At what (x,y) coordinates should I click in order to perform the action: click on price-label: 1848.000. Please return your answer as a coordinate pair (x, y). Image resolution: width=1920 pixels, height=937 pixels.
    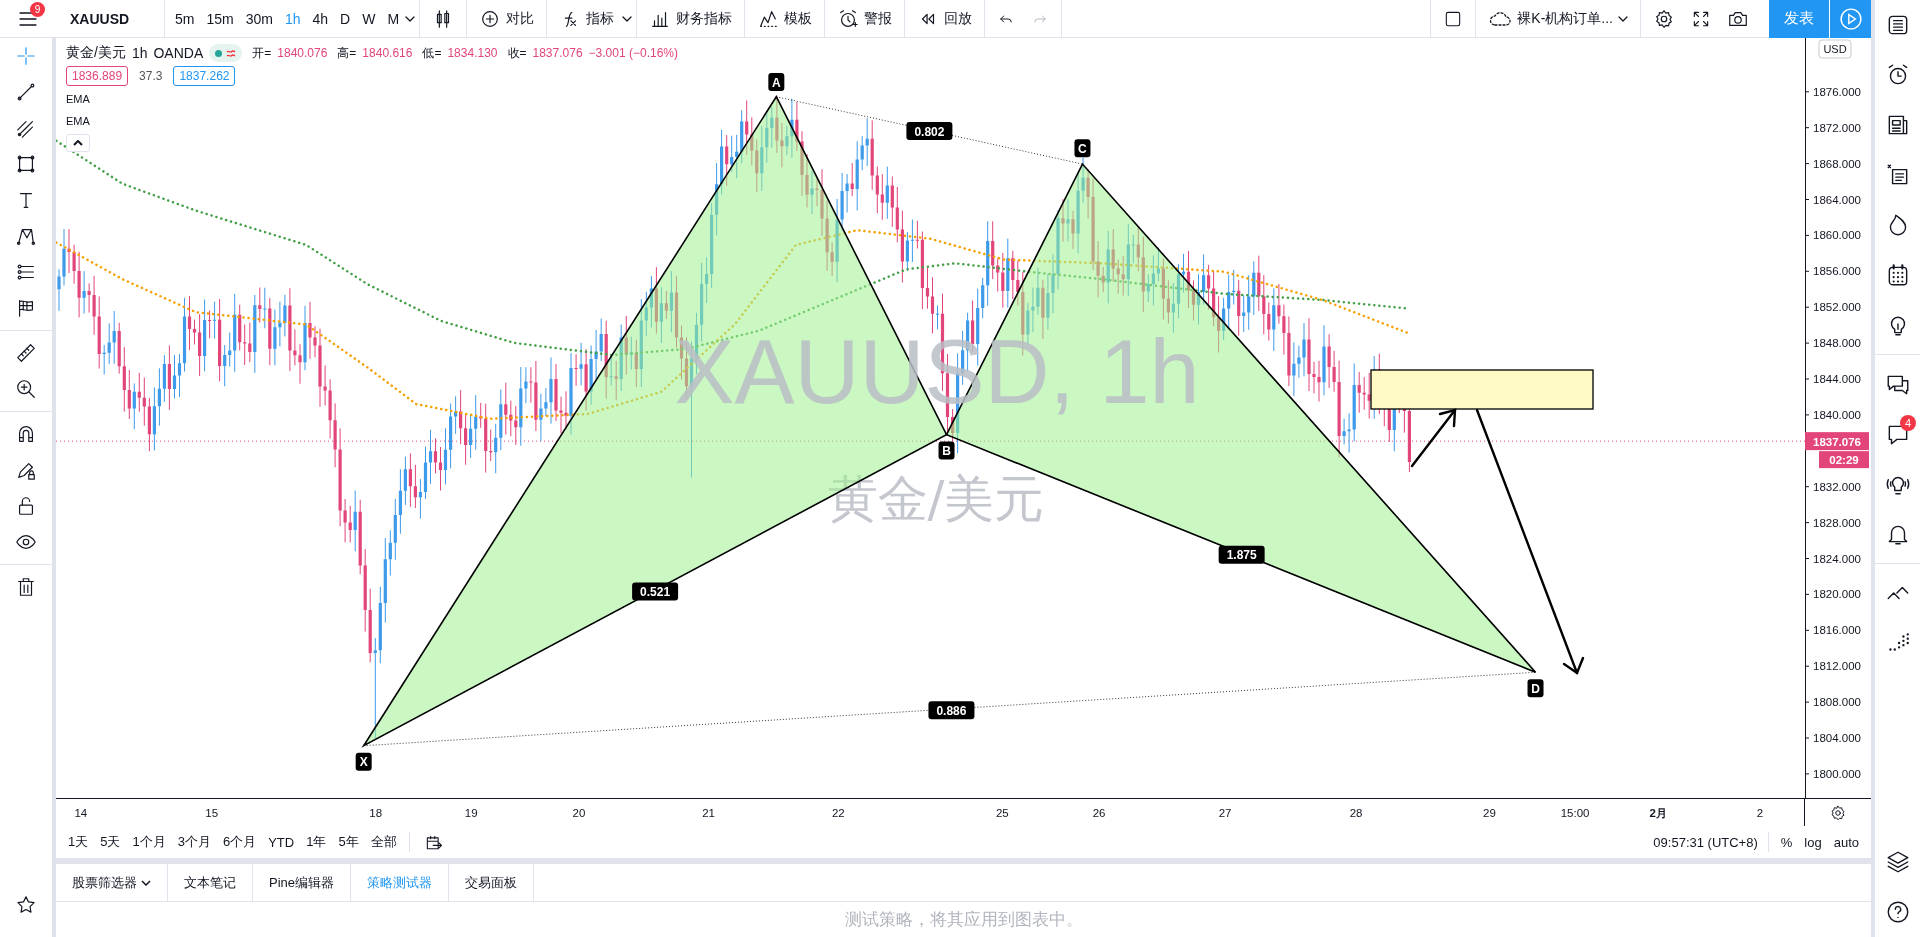
    Looking at the image, I should click on (1837, 343).